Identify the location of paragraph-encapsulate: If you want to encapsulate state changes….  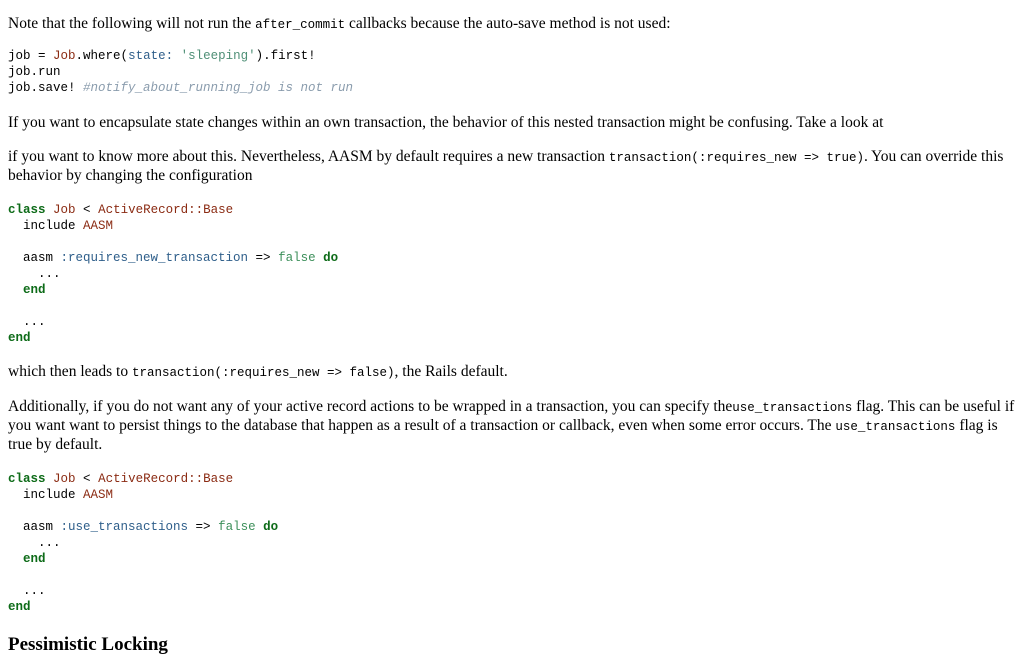
(446, 122).